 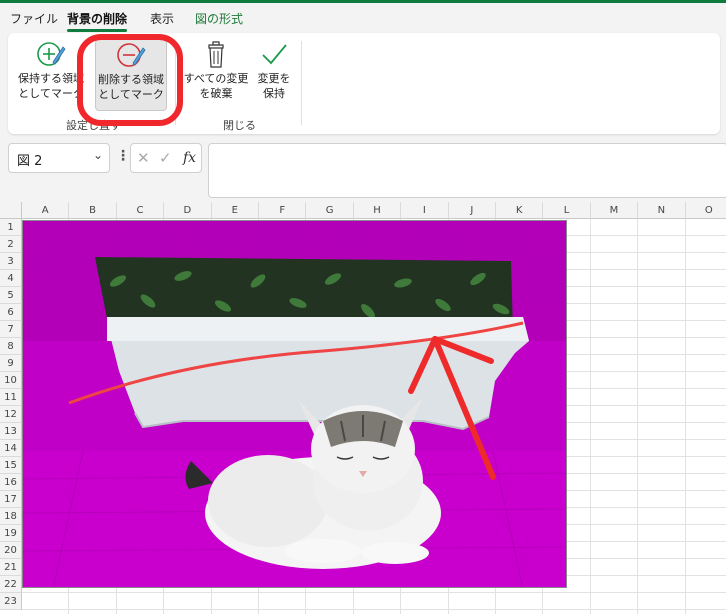 What do you see at coordinates (98, 155) in the screenshot?
I see `chevron-down-icon: ⌄` at bounding box center [98, 155].